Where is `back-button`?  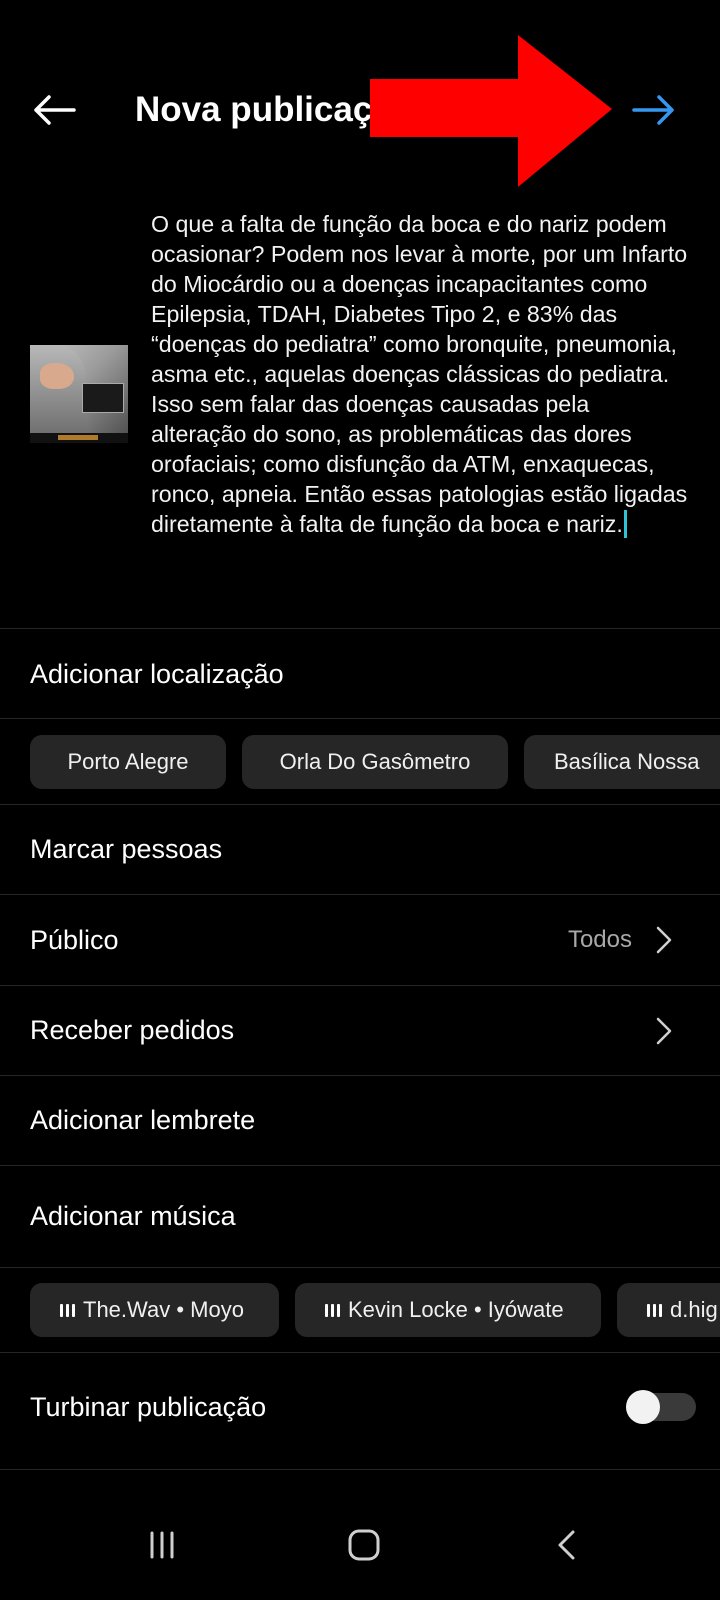 back-button is located at coordinates (54, 110).